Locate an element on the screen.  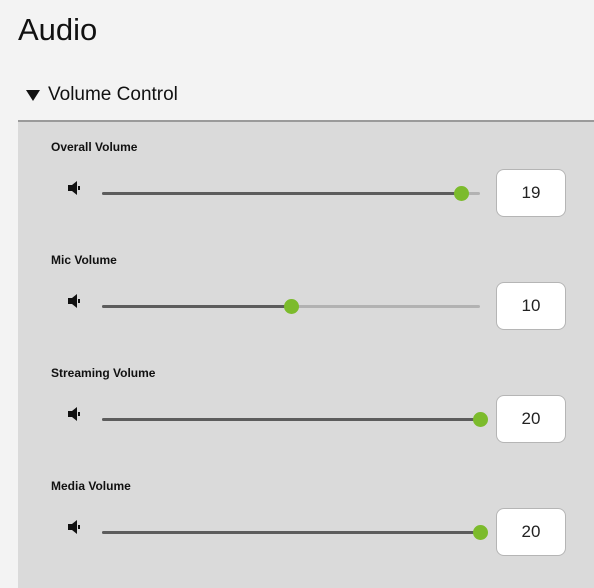
triangle-down-icon is located at coordinates (33, 95).